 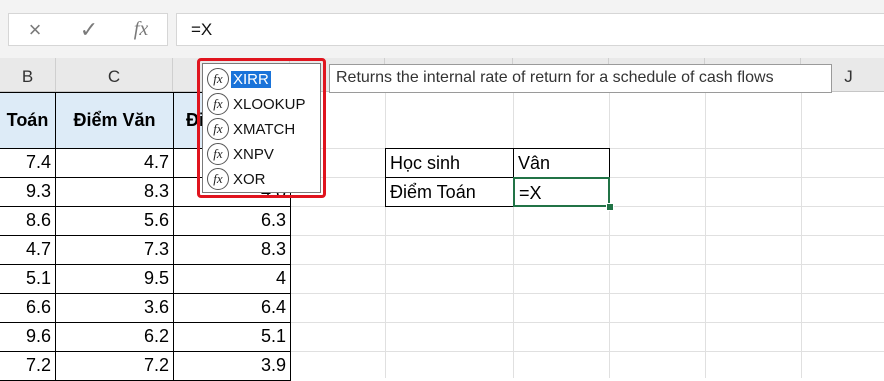 I want to click on column-header-b: B, so click(x=28, y=74).